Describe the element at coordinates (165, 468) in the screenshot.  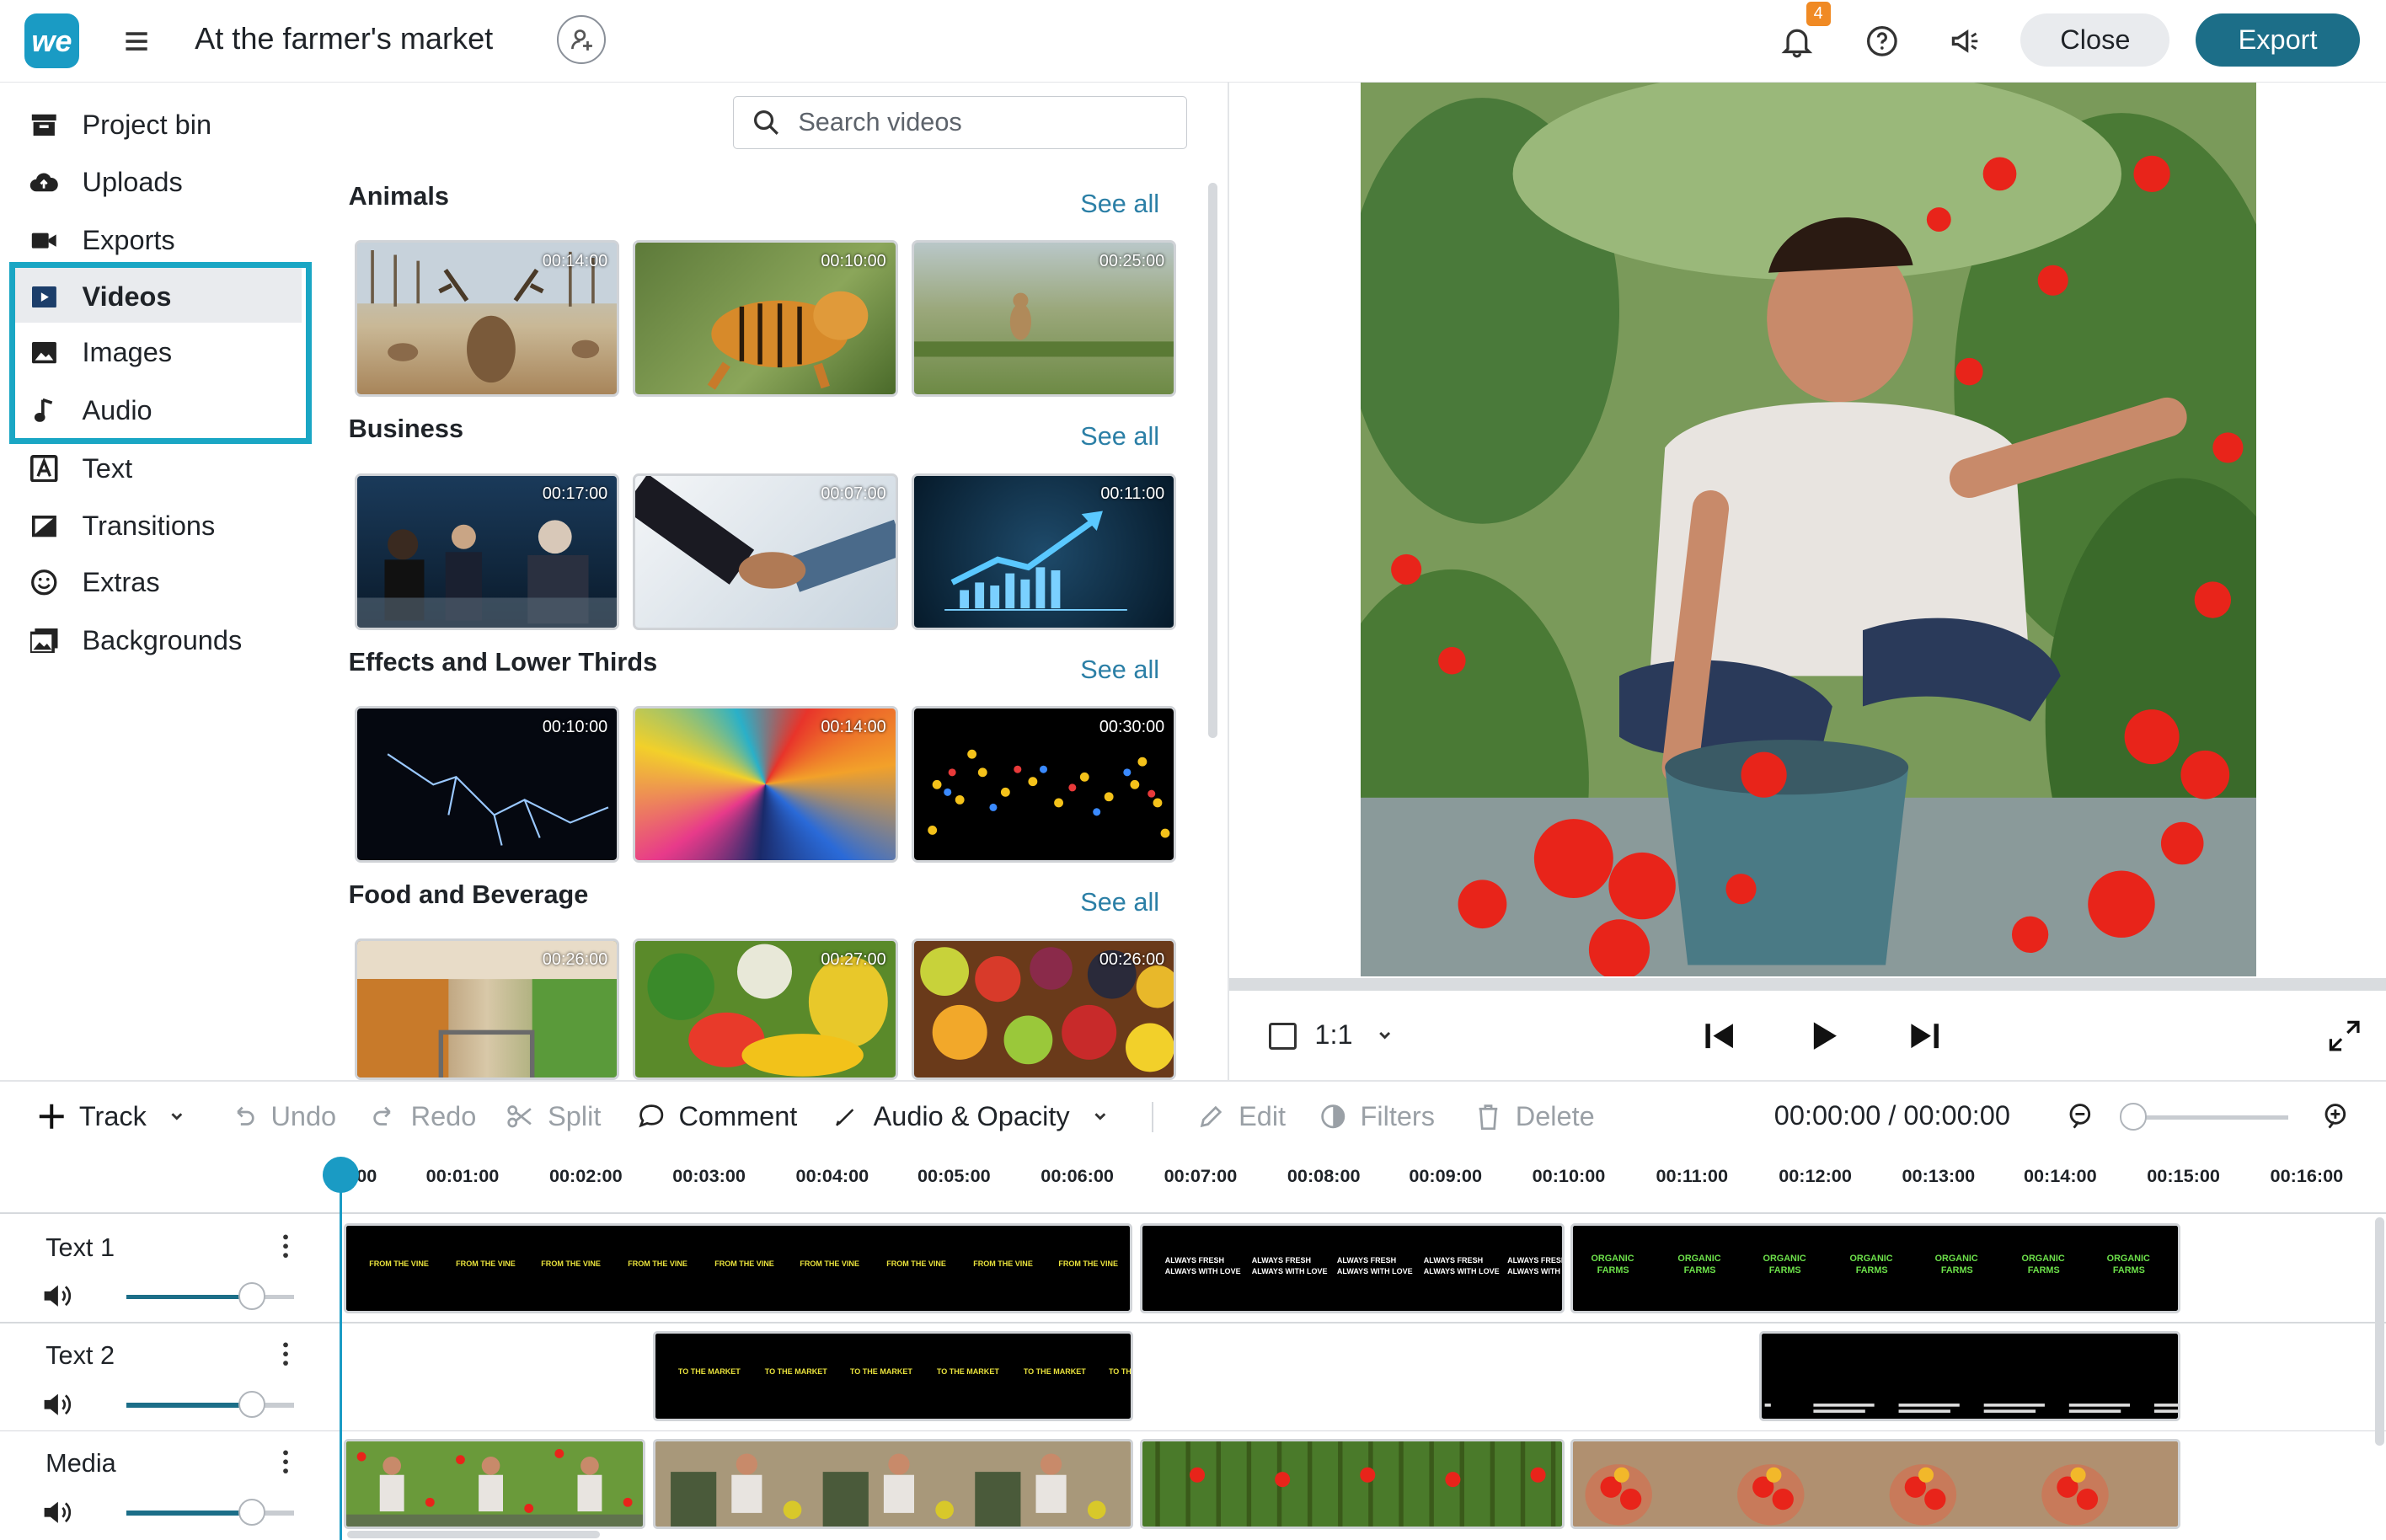
I see `sidebar-item-text: Text` at that location.